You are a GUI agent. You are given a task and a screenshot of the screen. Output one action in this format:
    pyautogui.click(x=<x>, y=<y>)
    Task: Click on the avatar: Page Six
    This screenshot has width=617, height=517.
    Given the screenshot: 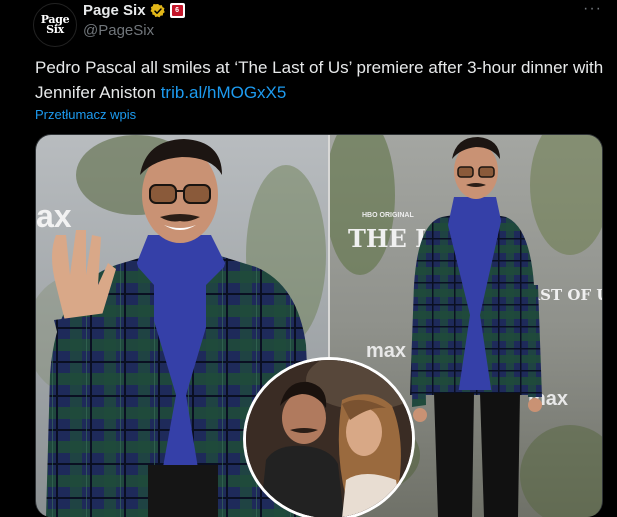 What is the action you would take?
    pyautogui.click(x=55, y=25)
    